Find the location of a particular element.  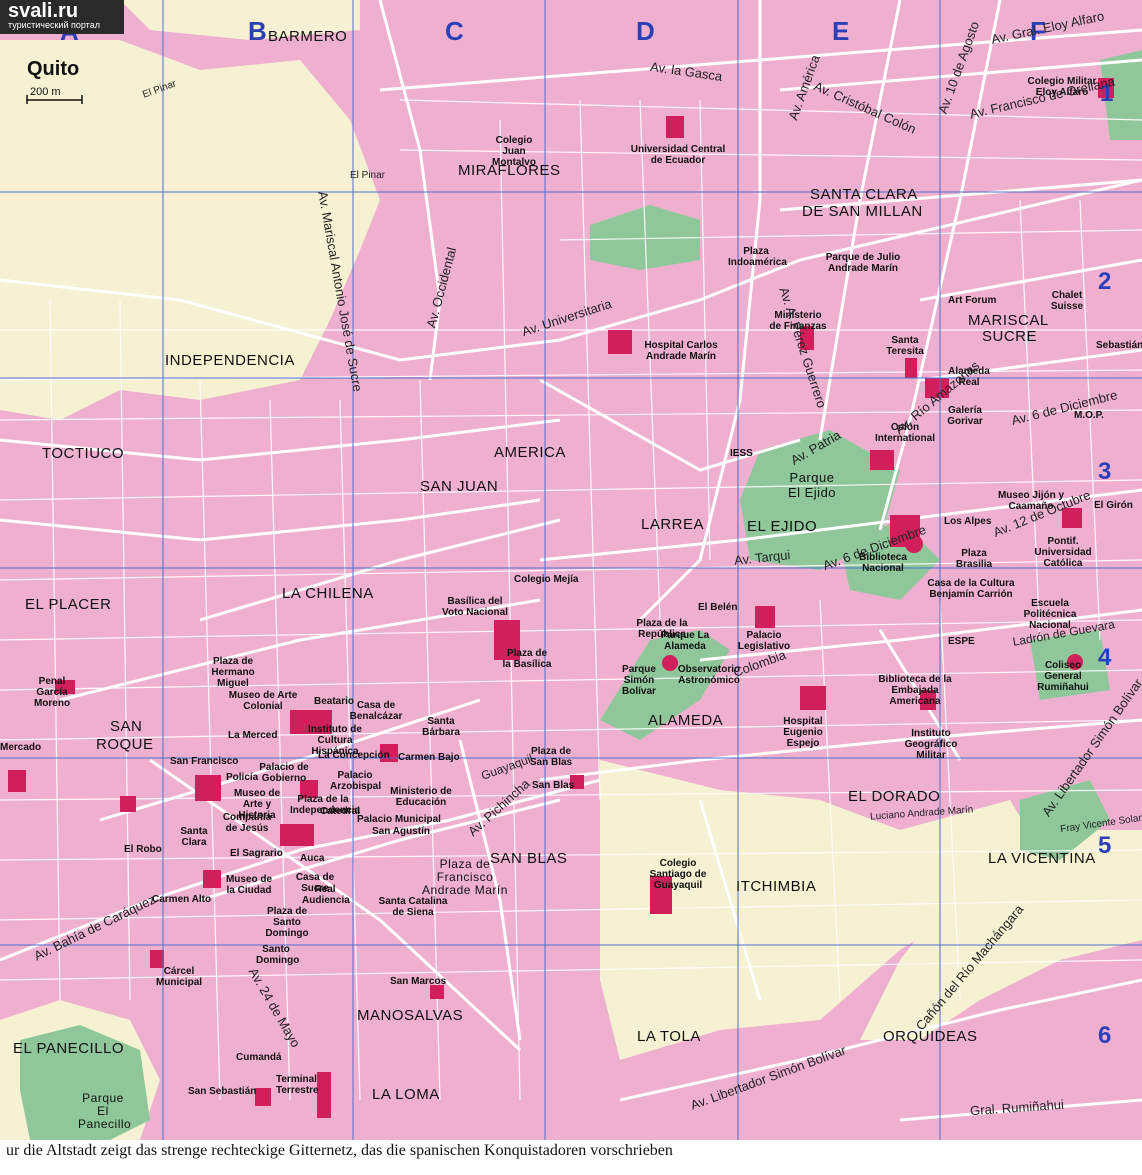

lm-san-marcos: San Marcos is located at coordinates (418, 981).